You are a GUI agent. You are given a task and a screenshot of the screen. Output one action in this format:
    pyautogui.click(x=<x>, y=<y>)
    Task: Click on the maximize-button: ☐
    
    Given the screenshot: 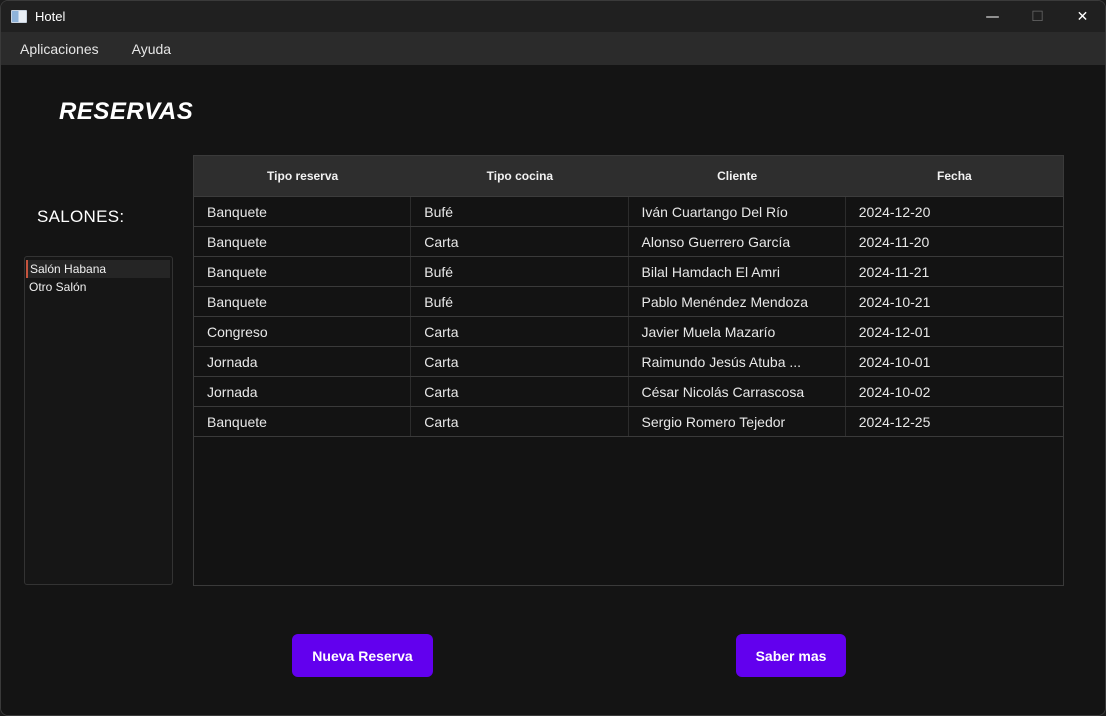 What is the action you would take?
    pyautogui.click(x=1037, y=16)
    